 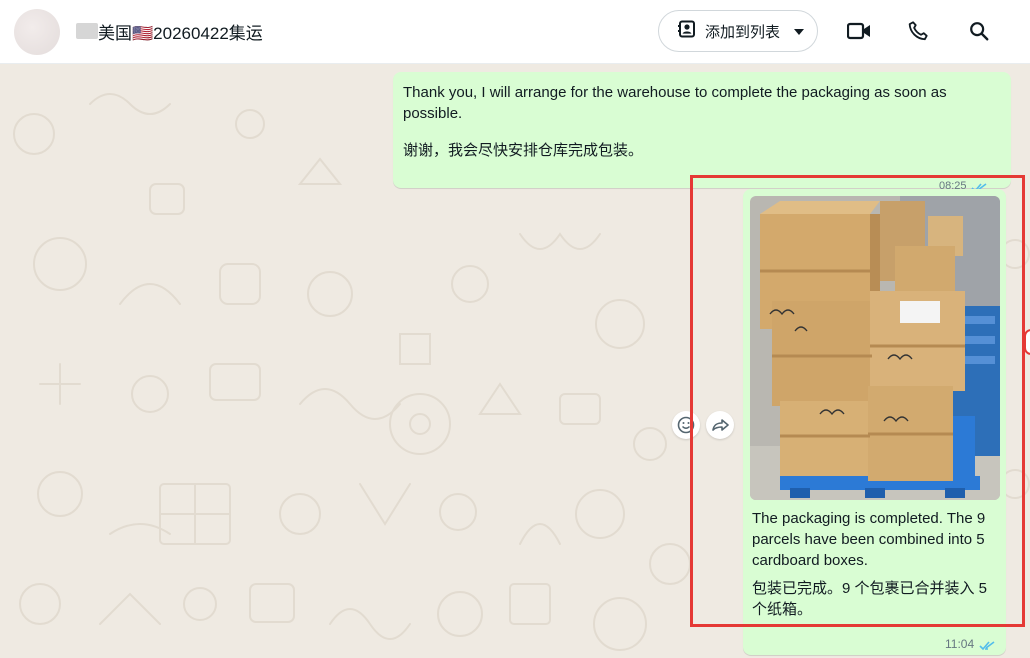 I want to click on chat-title: 美国🇺🇸20260422集运, so click(x=180, y=31).